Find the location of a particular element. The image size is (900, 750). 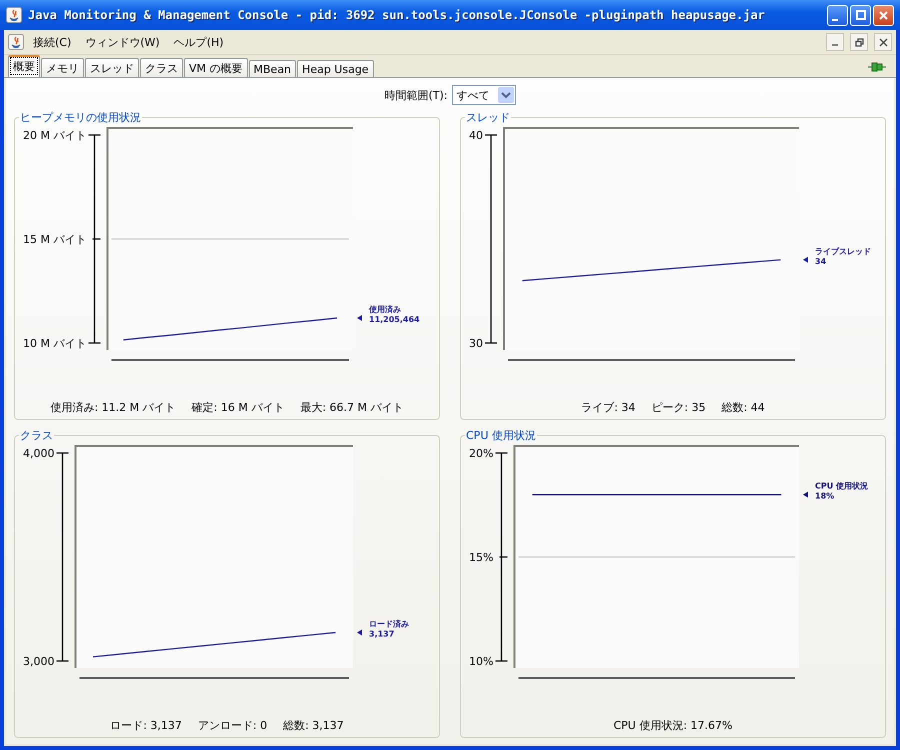

axis-label: 30 is located at coordinates (476, 343).